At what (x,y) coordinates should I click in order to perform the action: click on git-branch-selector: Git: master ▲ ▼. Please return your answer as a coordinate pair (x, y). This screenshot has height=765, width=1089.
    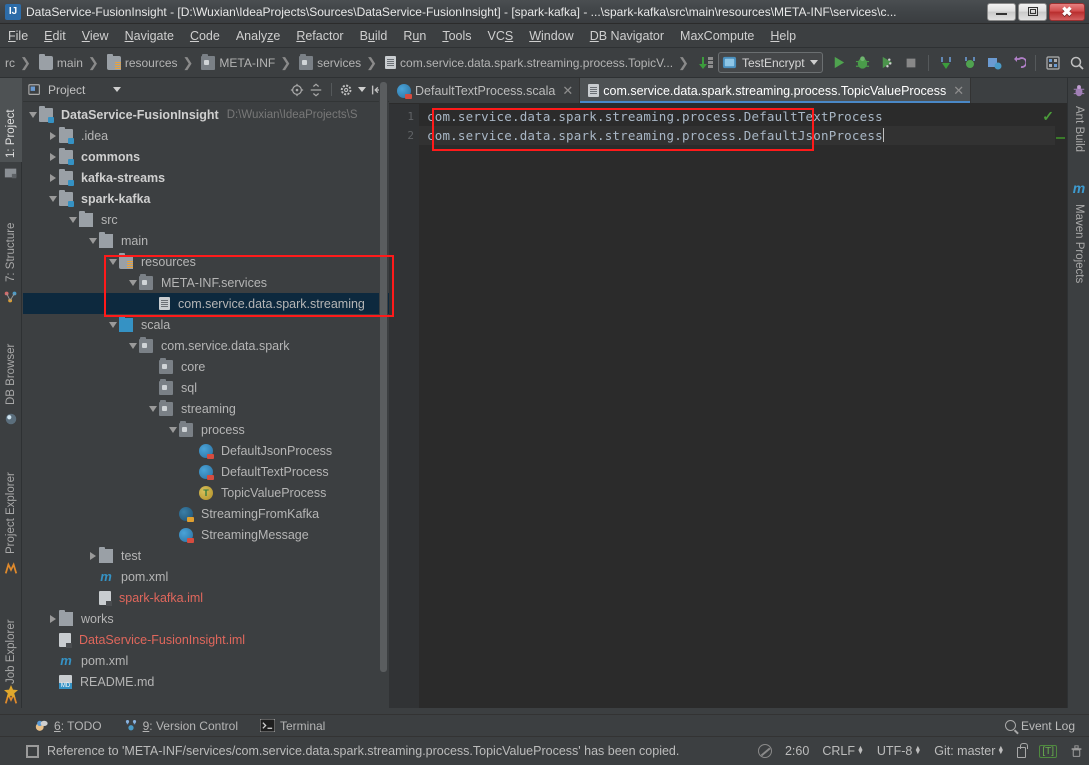
    Looking at the image, I should click on (969, 751).